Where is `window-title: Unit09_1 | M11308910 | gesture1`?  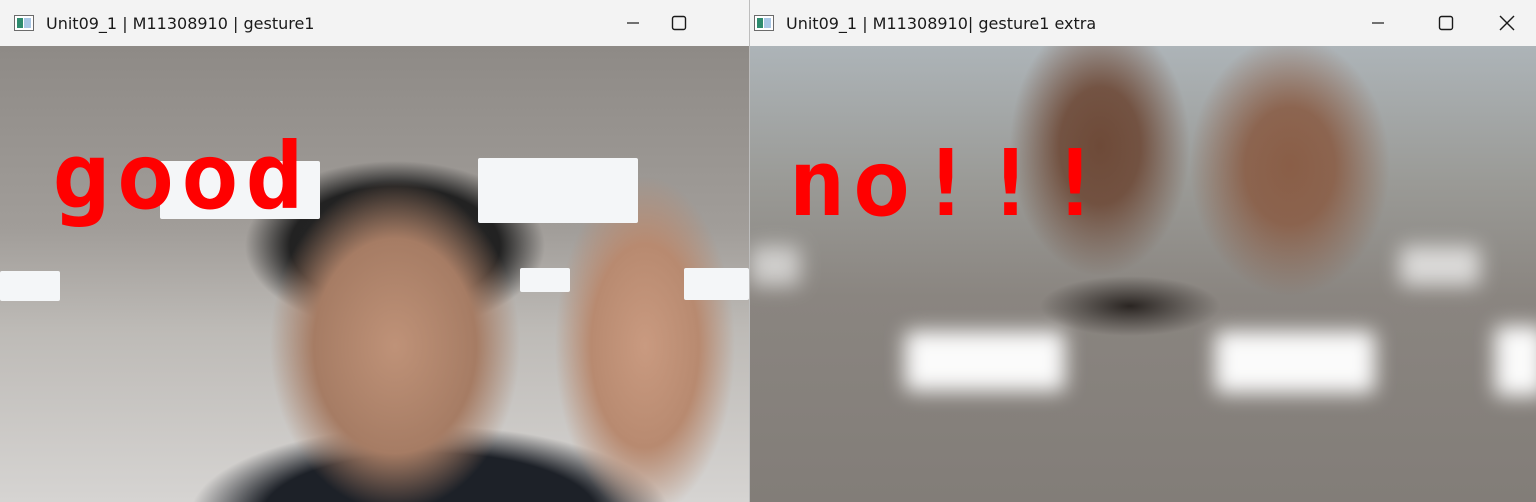 window-title: Unit09_1 | M11308910 | gesture1 is located at coordinates (180, 23).